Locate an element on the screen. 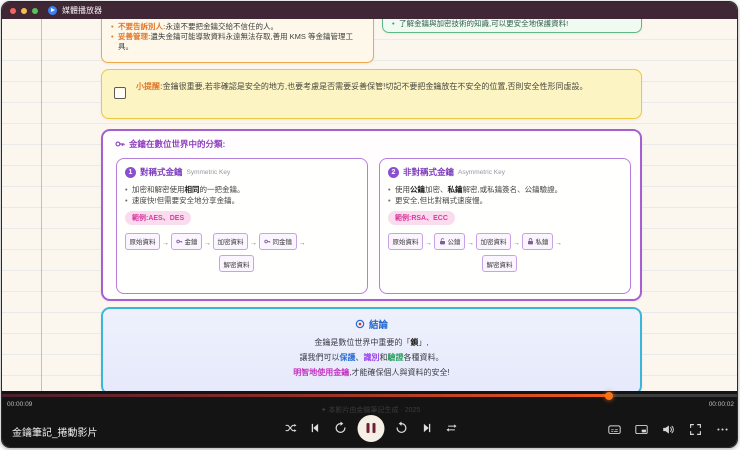 The image size is (740, 450). conclusion-line: 讓我們可以保護、識別和驗證各種資料。 is located at coordinates (371, 357).